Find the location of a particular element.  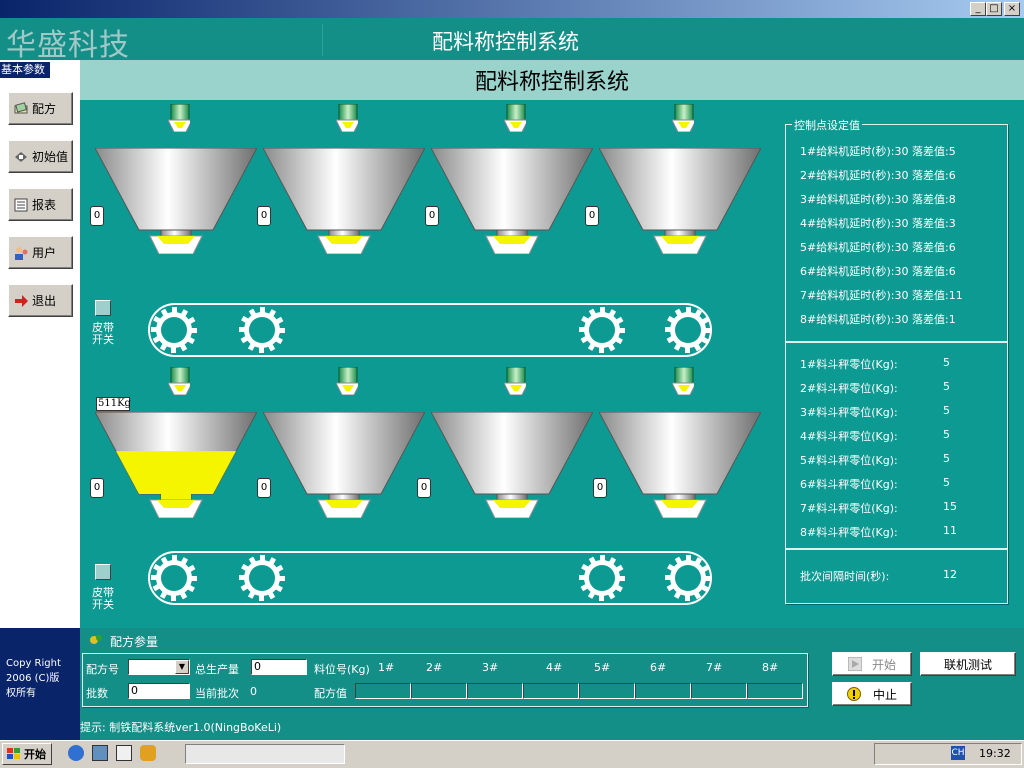

belt-switch-1-label: 皮带 开关 is located at coordinates (103, 333).